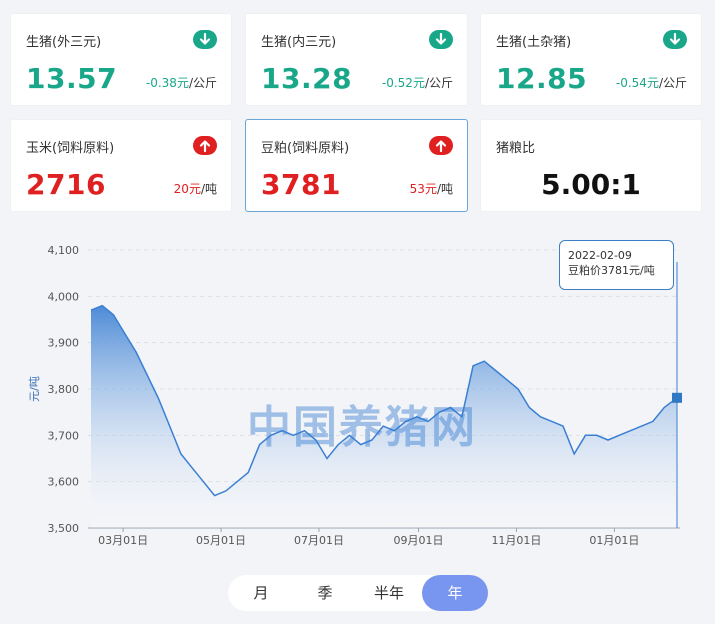  Describe the element at coordinates (64, 528) in the screenshot. I see `y-tick-label: 3,500` at that location.